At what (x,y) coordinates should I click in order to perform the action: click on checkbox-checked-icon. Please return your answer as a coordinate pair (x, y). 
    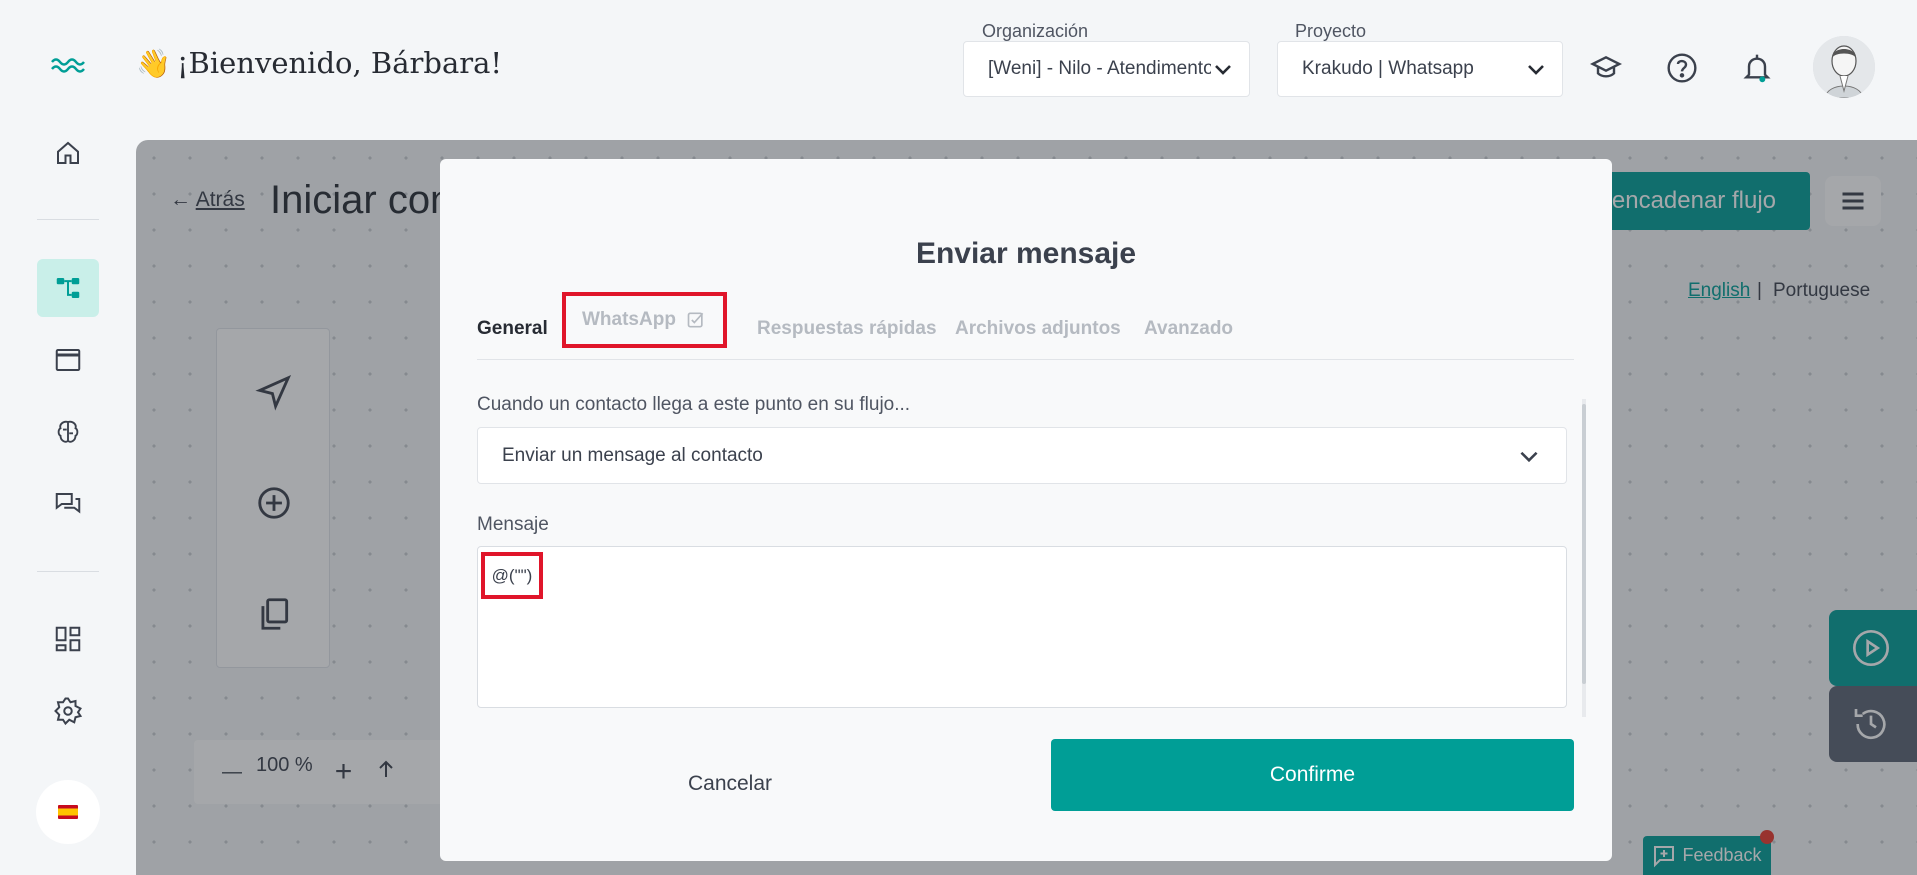
    Looking at the image, I should click on (695, 320).